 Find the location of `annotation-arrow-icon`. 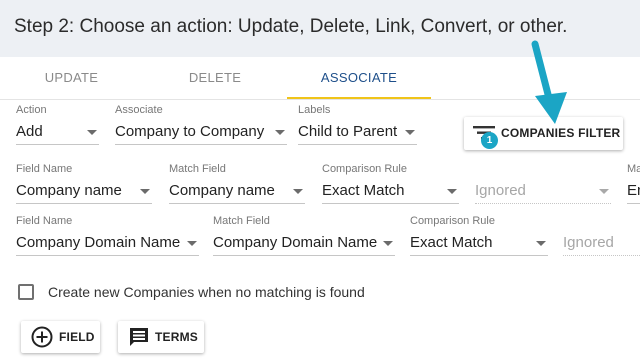

annotation-arrow-icon is located at coordinates (549, 82).